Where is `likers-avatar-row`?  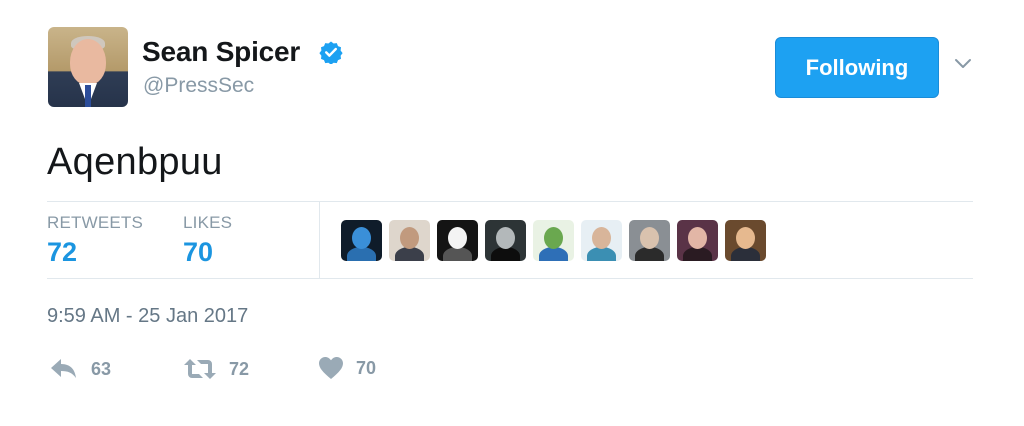
likers-avatar-row is located at coordinates (553, 240).